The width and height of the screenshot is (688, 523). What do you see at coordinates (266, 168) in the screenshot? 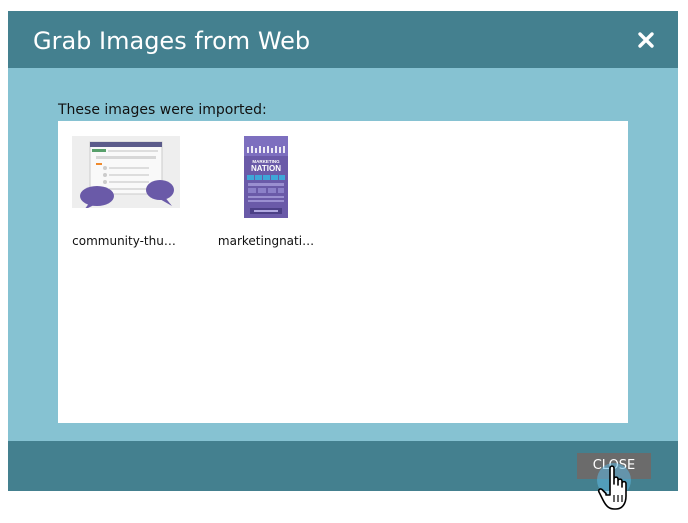
I see `thumbnail-nation-text: NATION` at bounding box center [266, 168].